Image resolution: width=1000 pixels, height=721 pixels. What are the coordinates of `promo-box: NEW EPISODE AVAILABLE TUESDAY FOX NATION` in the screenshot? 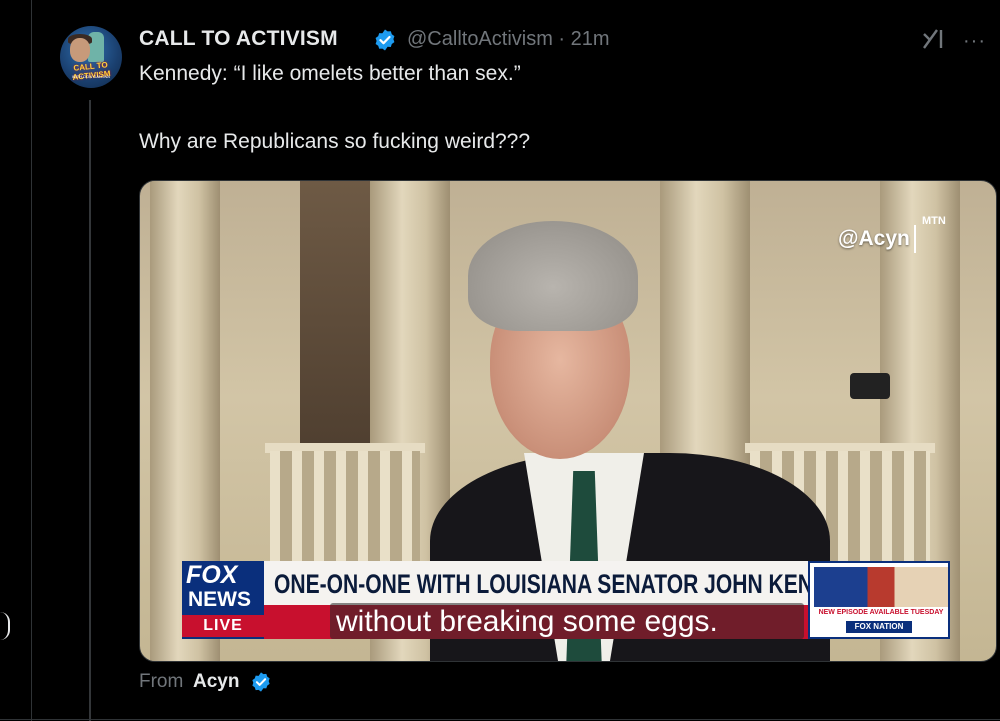 It's located at (879, 600).